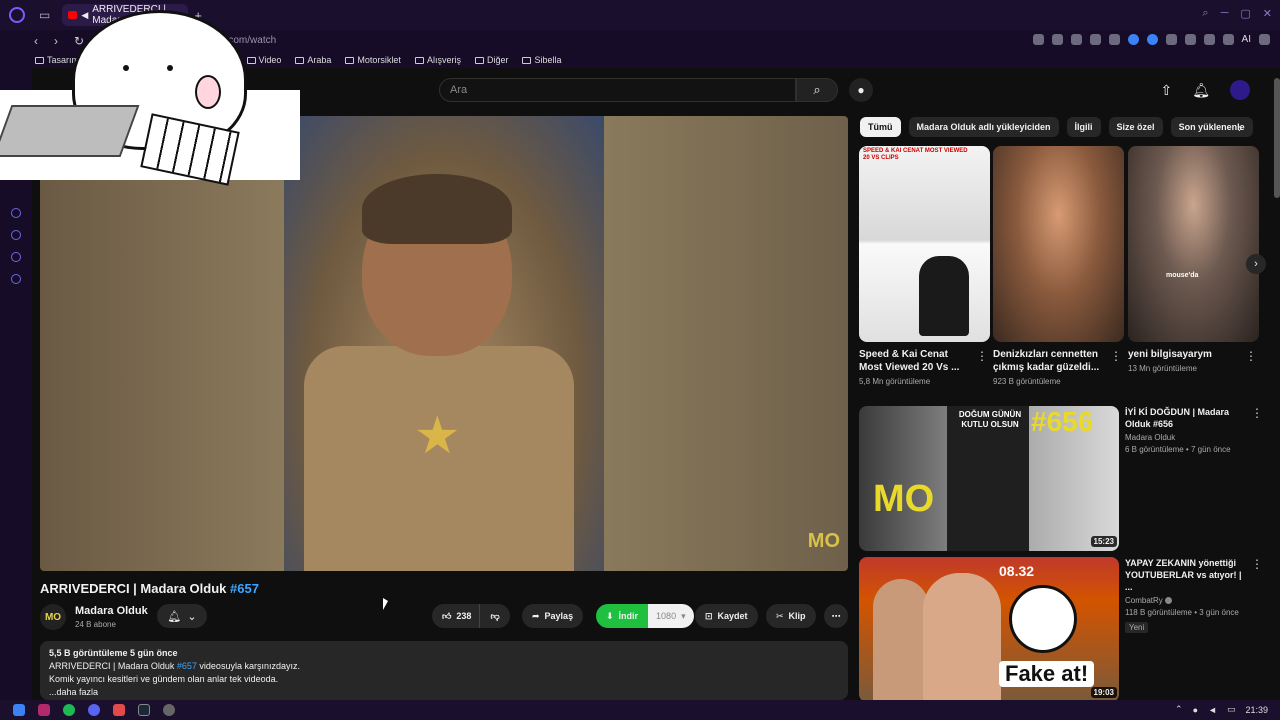 The height and width of the screenshot is (720, 1280). Describe the element at coordinates (174, 616) in the screenshot. I see `bell-icon: 🔔︎` at that location.